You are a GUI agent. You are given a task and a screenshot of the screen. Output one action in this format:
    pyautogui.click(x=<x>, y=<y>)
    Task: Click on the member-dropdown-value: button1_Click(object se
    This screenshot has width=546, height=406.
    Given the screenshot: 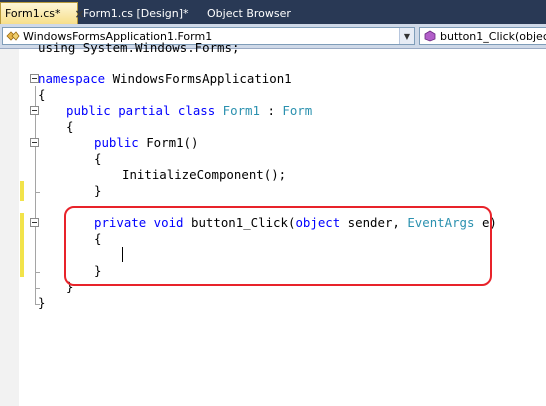 What is the action you would take?
    pyautogui.click(x=493, y=36)
    